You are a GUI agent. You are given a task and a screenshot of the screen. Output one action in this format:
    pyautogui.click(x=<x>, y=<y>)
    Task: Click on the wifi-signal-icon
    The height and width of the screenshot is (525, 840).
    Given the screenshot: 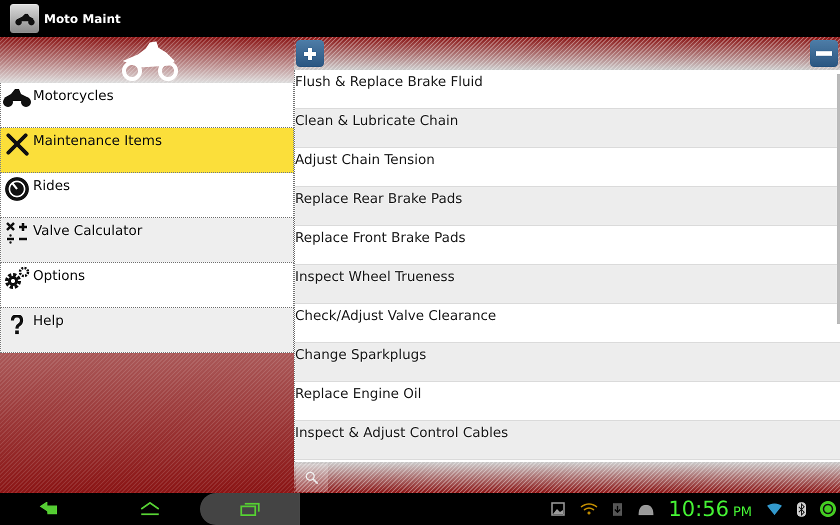 What is the action you would take?
    pyautogui.click(x=774, y=509)
    